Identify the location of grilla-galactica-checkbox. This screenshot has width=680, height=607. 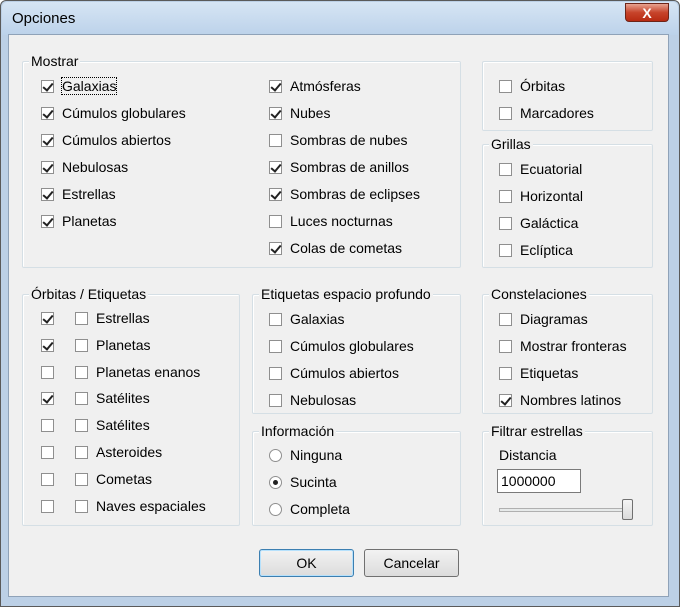
(505, 223).